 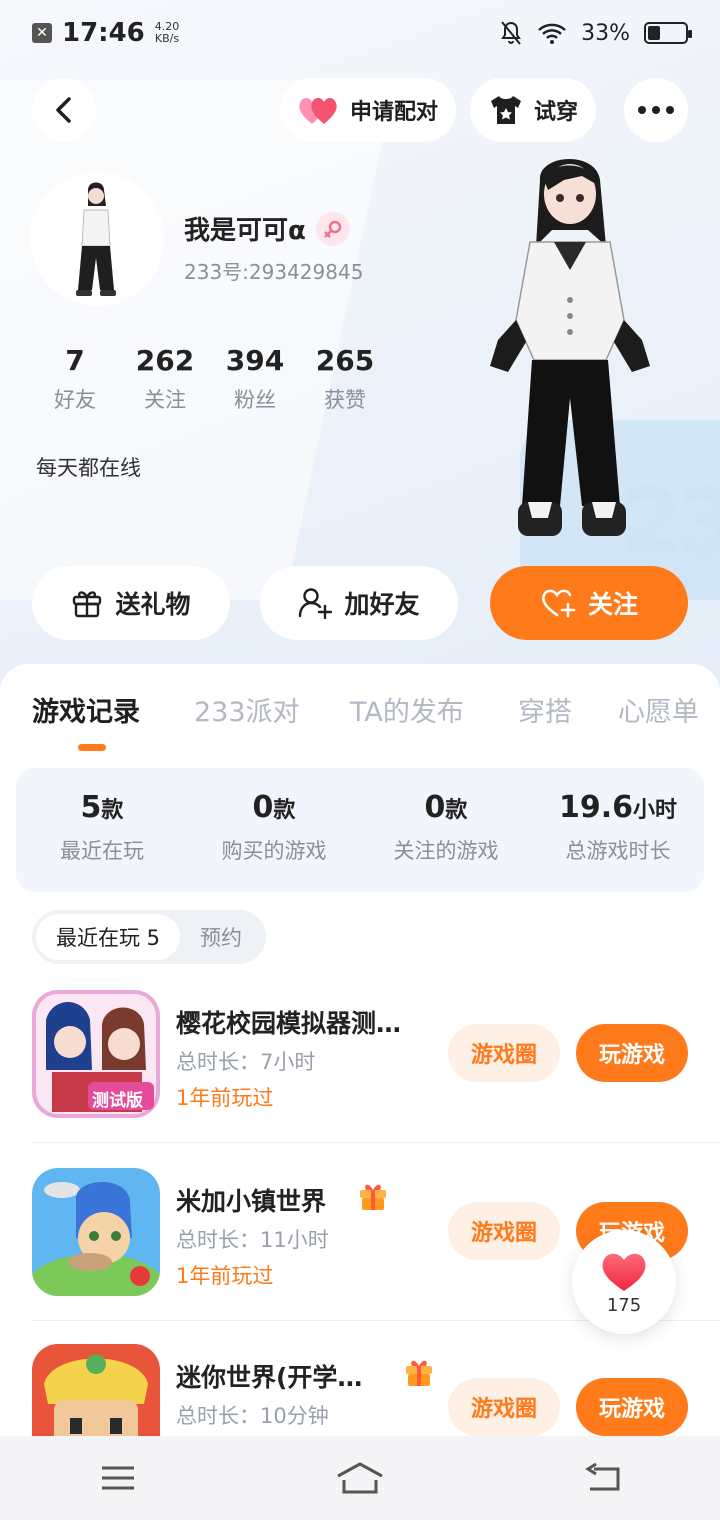 I want to click on game-name: 米加小镇世界, so click(x=251, y=1201).